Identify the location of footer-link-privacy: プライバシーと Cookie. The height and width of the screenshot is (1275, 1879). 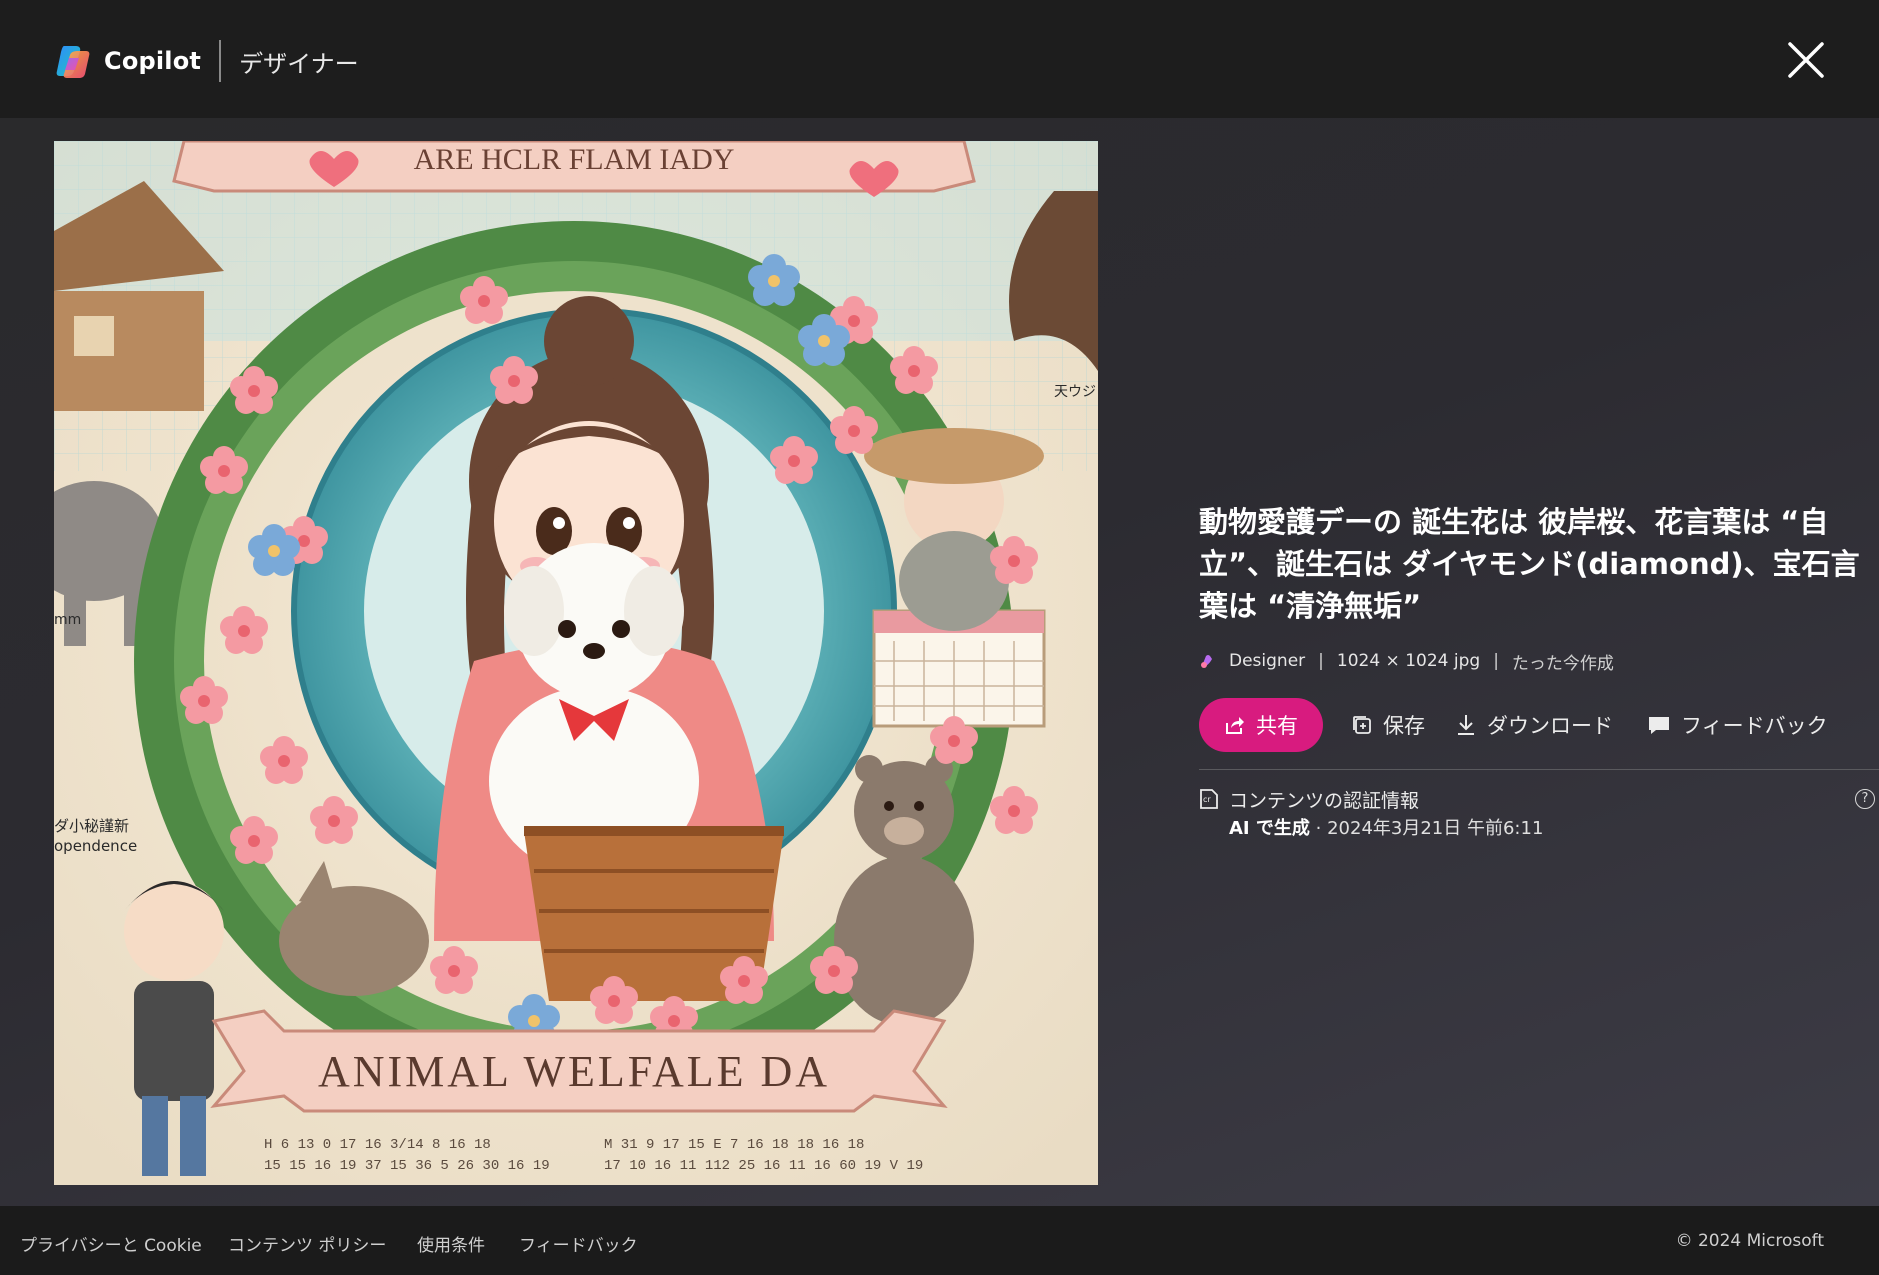
(111, 1243).